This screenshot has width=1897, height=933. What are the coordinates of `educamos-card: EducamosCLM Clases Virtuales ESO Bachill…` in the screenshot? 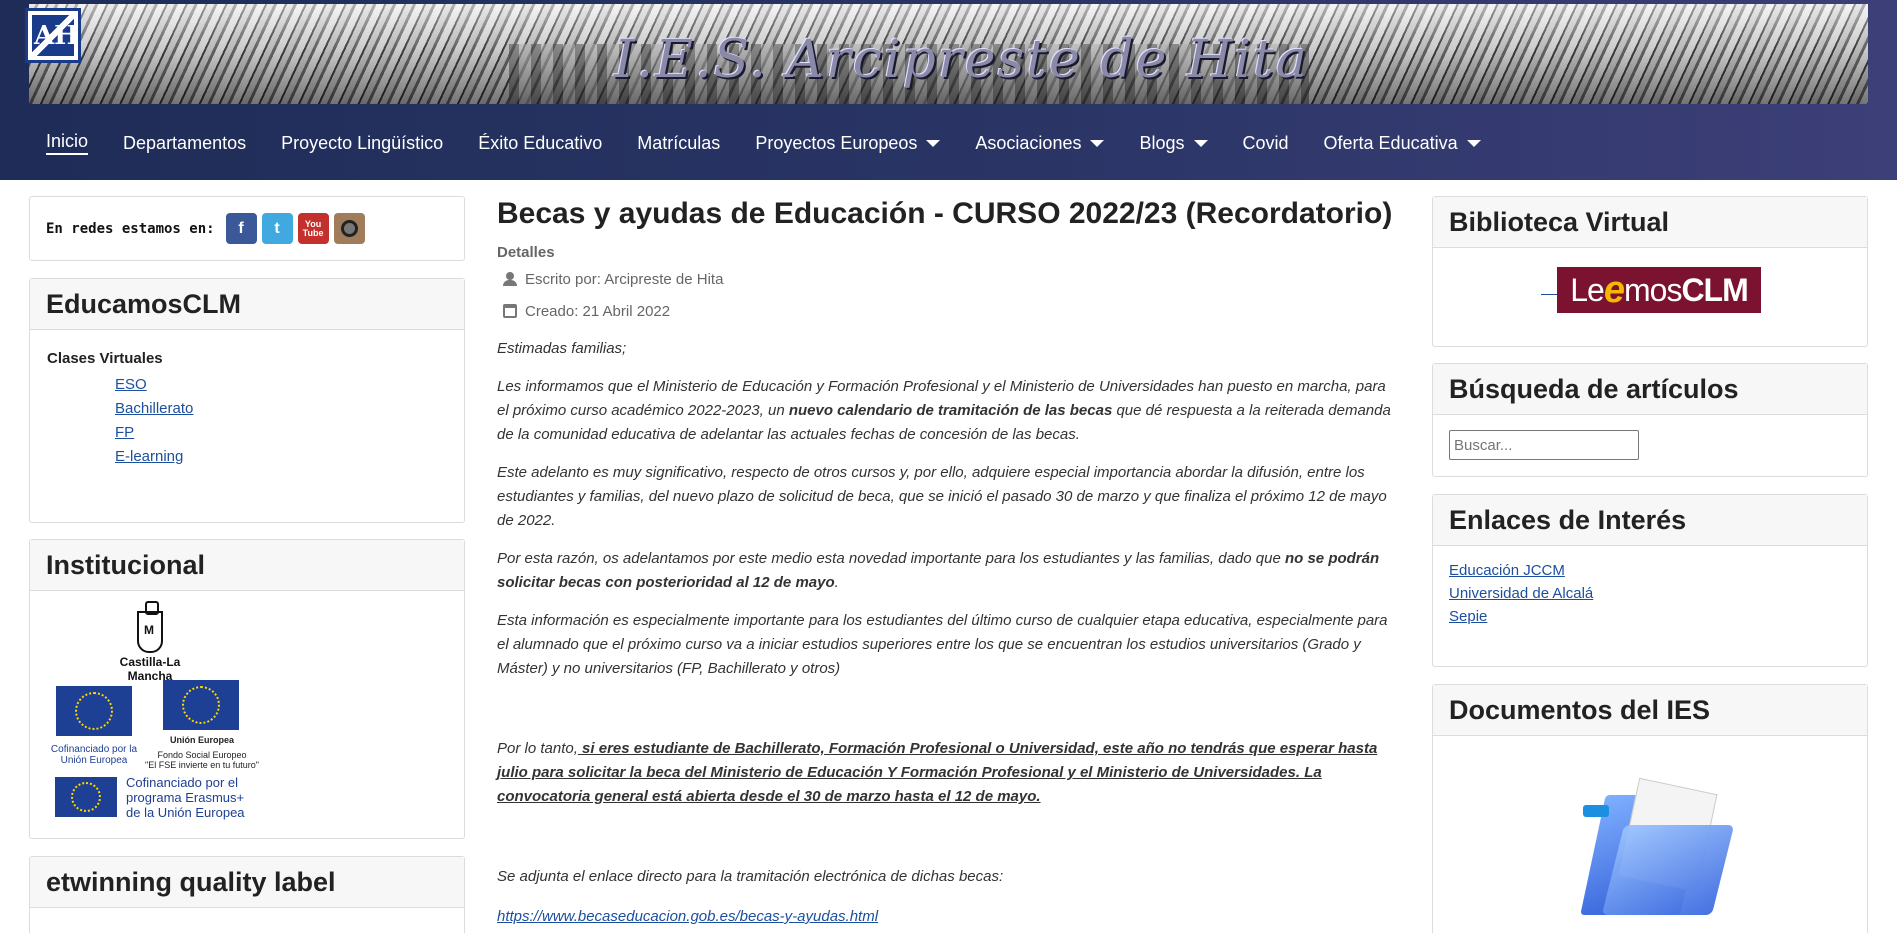 It's located at (247, 400).